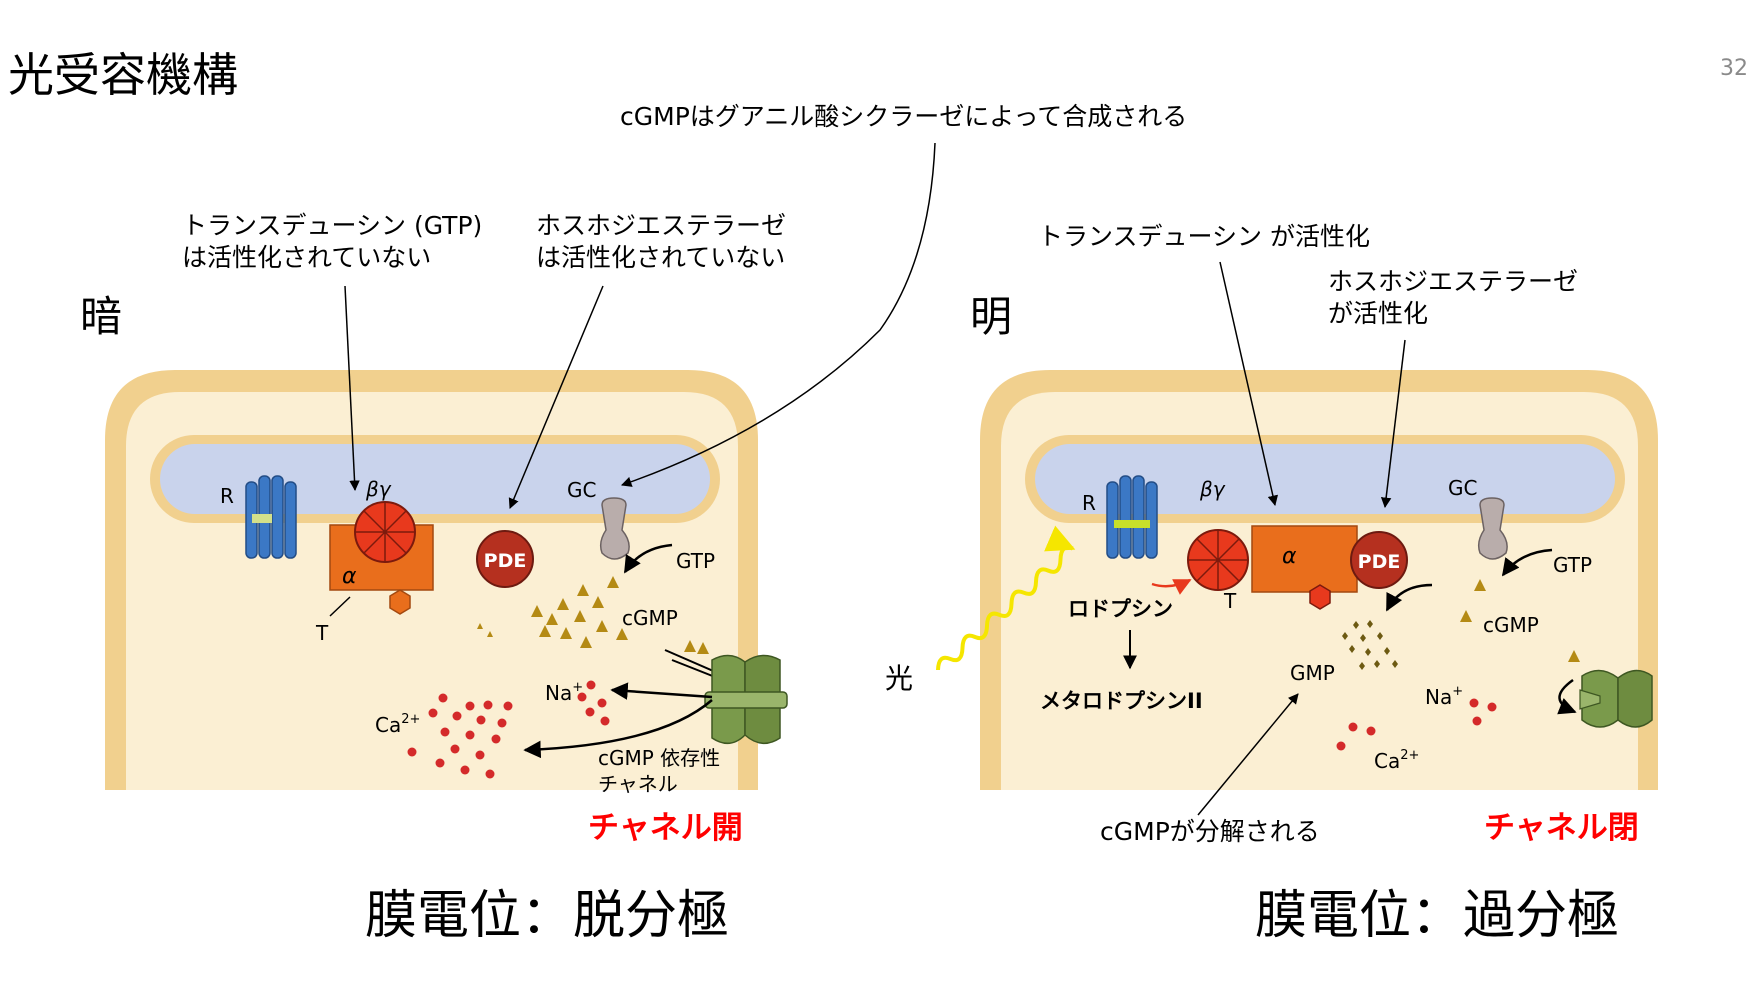 This screenshot has width=1753, height=987. Describe the element at coordinates (1089, 503) in the screenshot. I see `light-r-label: R` at that location.